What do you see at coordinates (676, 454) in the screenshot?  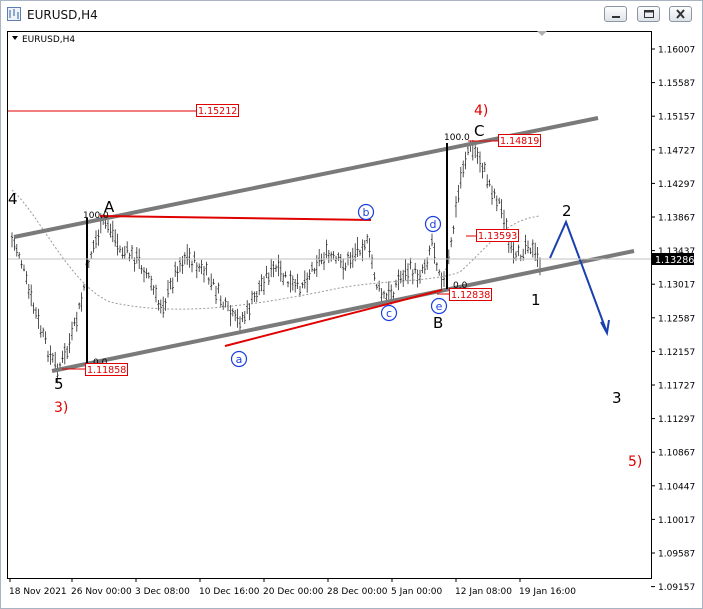 I see `y-tick-label: 1.10867` at bounding box center [676, 454].